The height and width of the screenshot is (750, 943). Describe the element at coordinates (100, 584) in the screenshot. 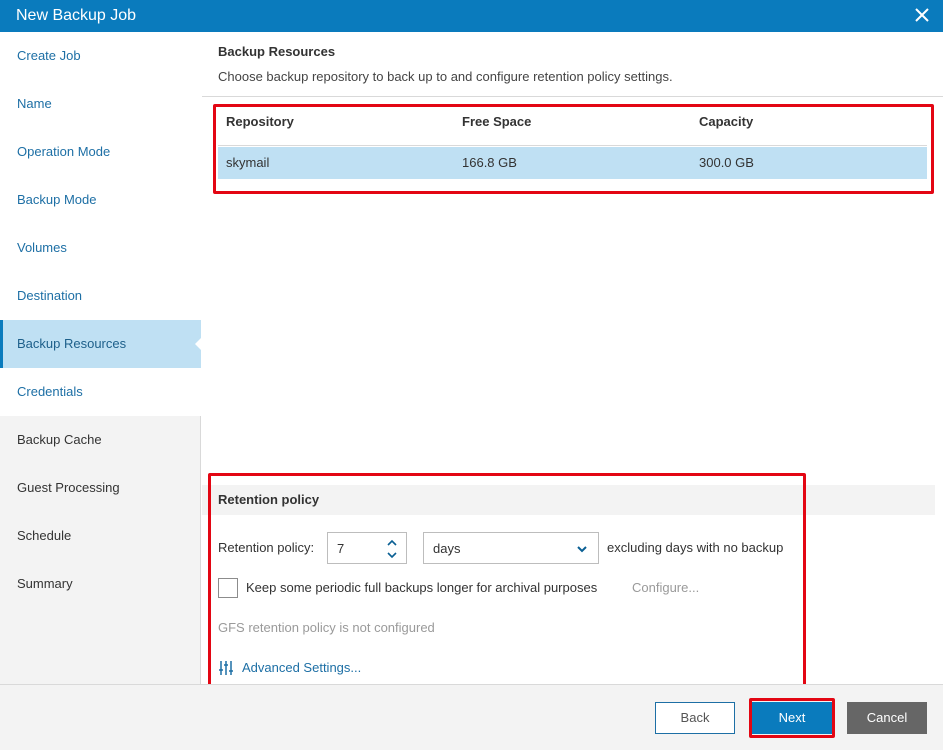

I see `step-summary: Summary` at that location.